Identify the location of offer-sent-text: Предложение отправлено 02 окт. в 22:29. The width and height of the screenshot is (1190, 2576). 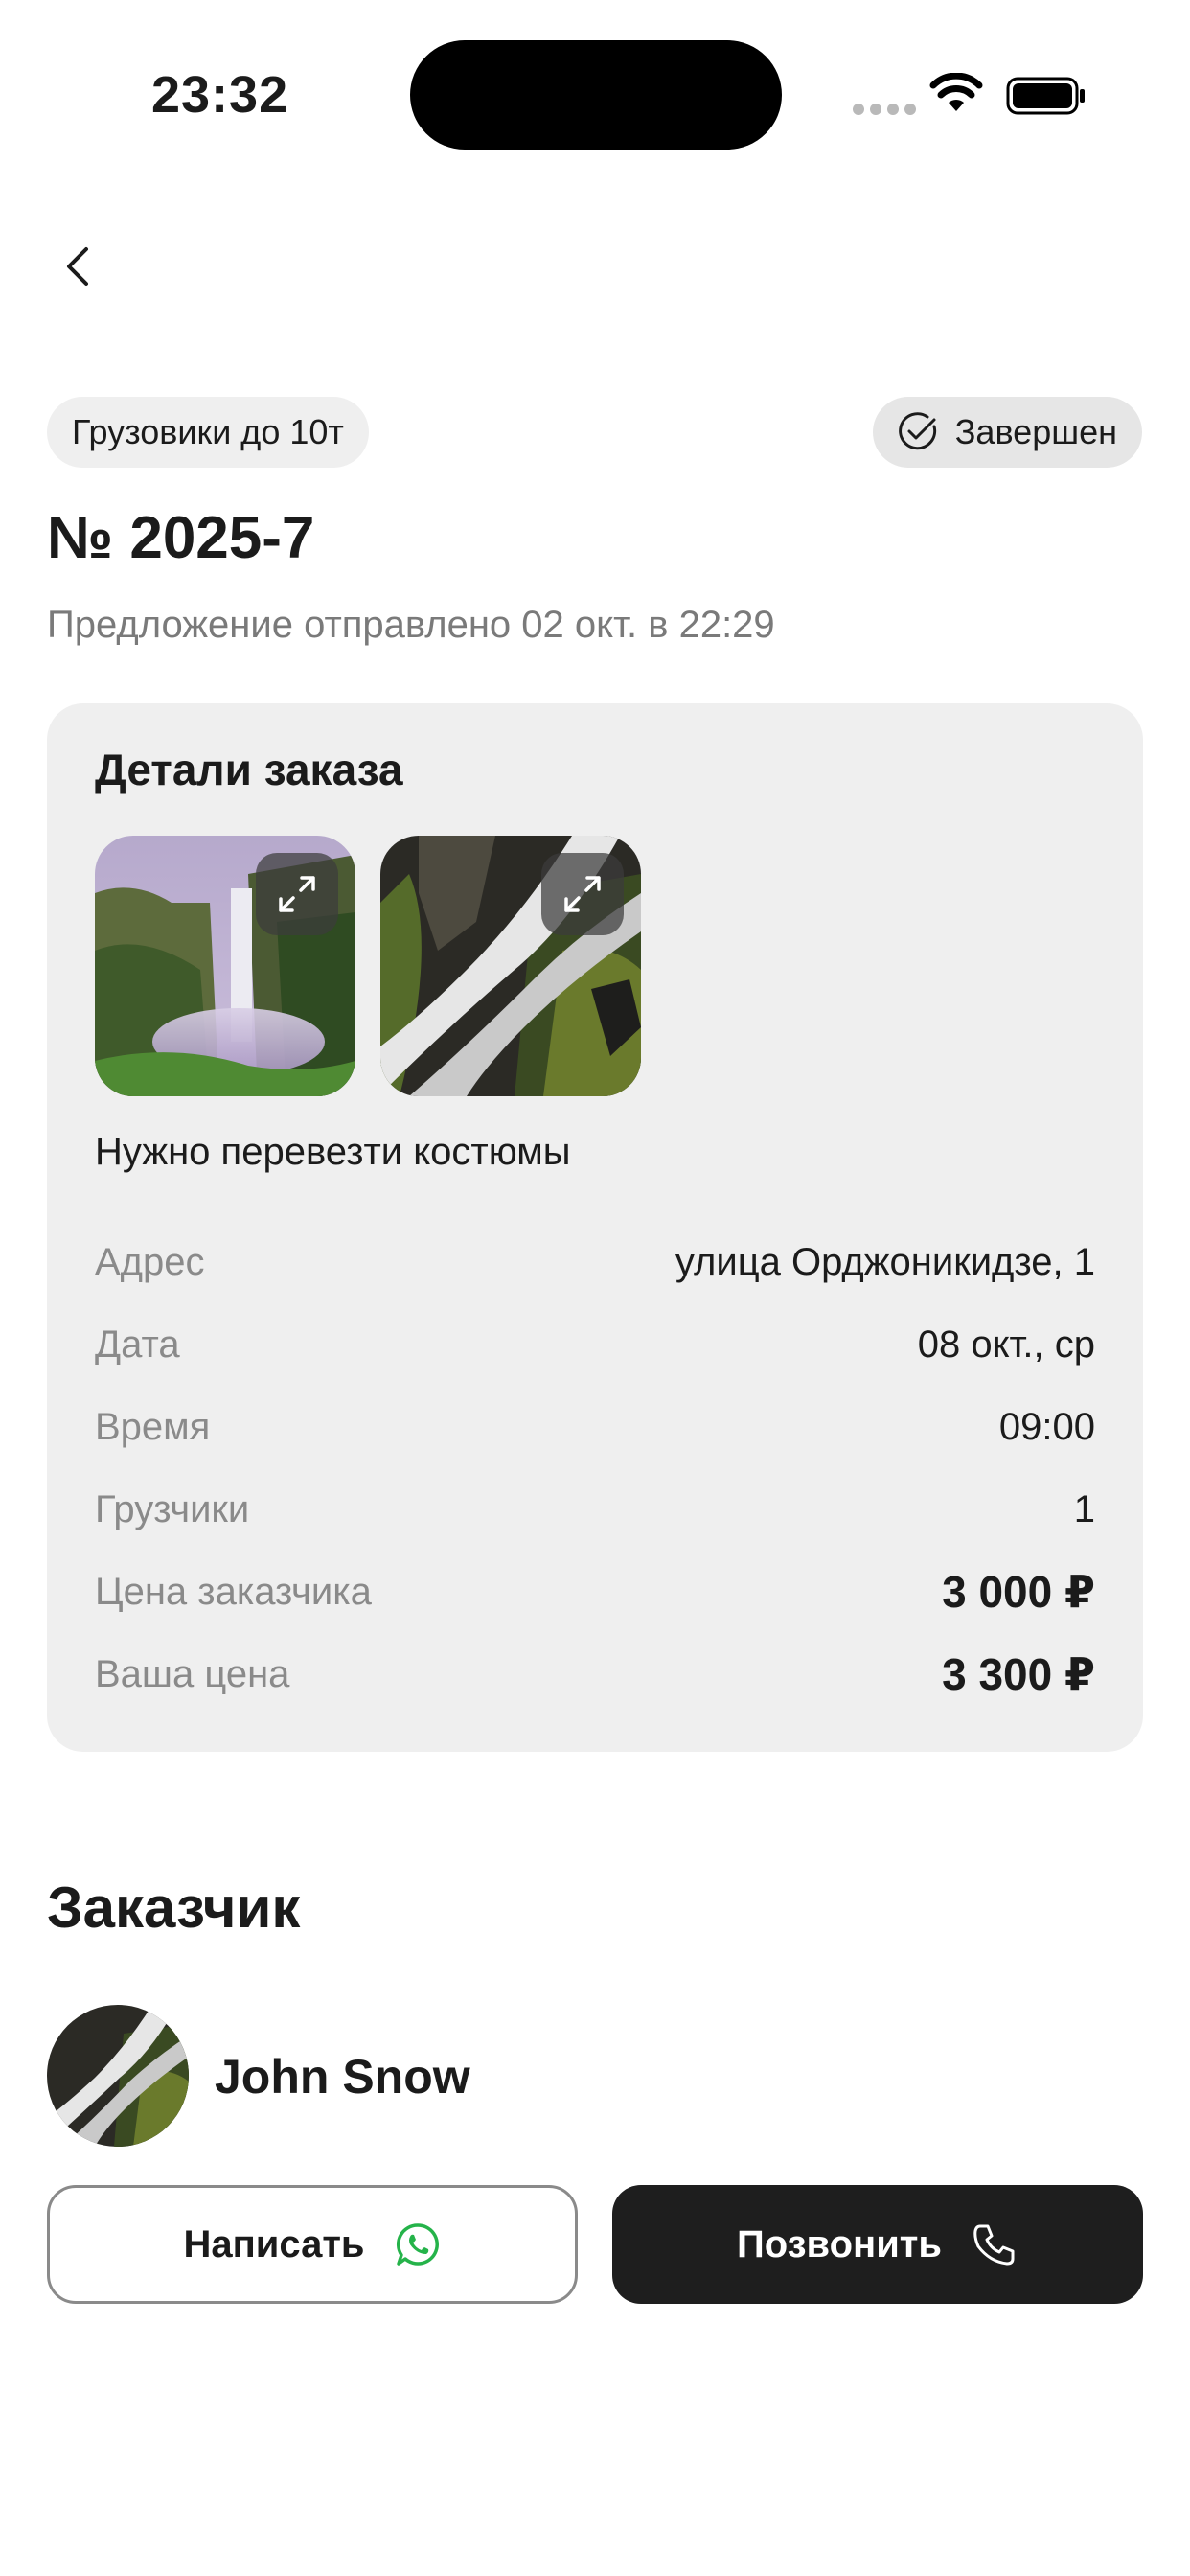
(411, 625).